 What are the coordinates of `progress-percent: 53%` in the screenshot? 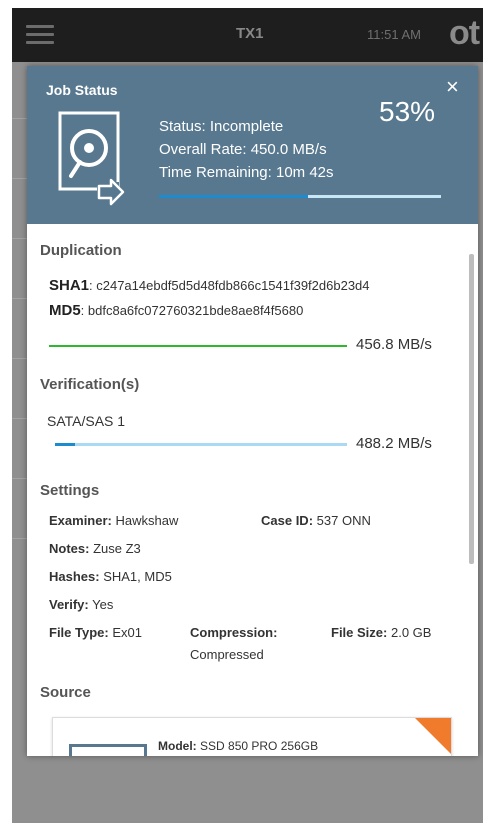 It's located at (407, 111).